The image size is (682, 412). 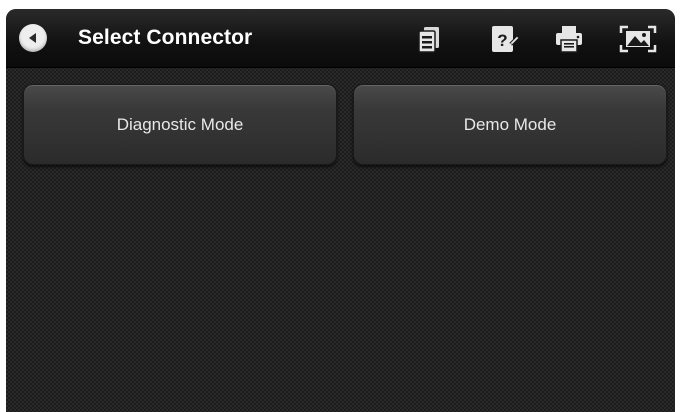 I want to click on print-button, so click(x=569, y=39).